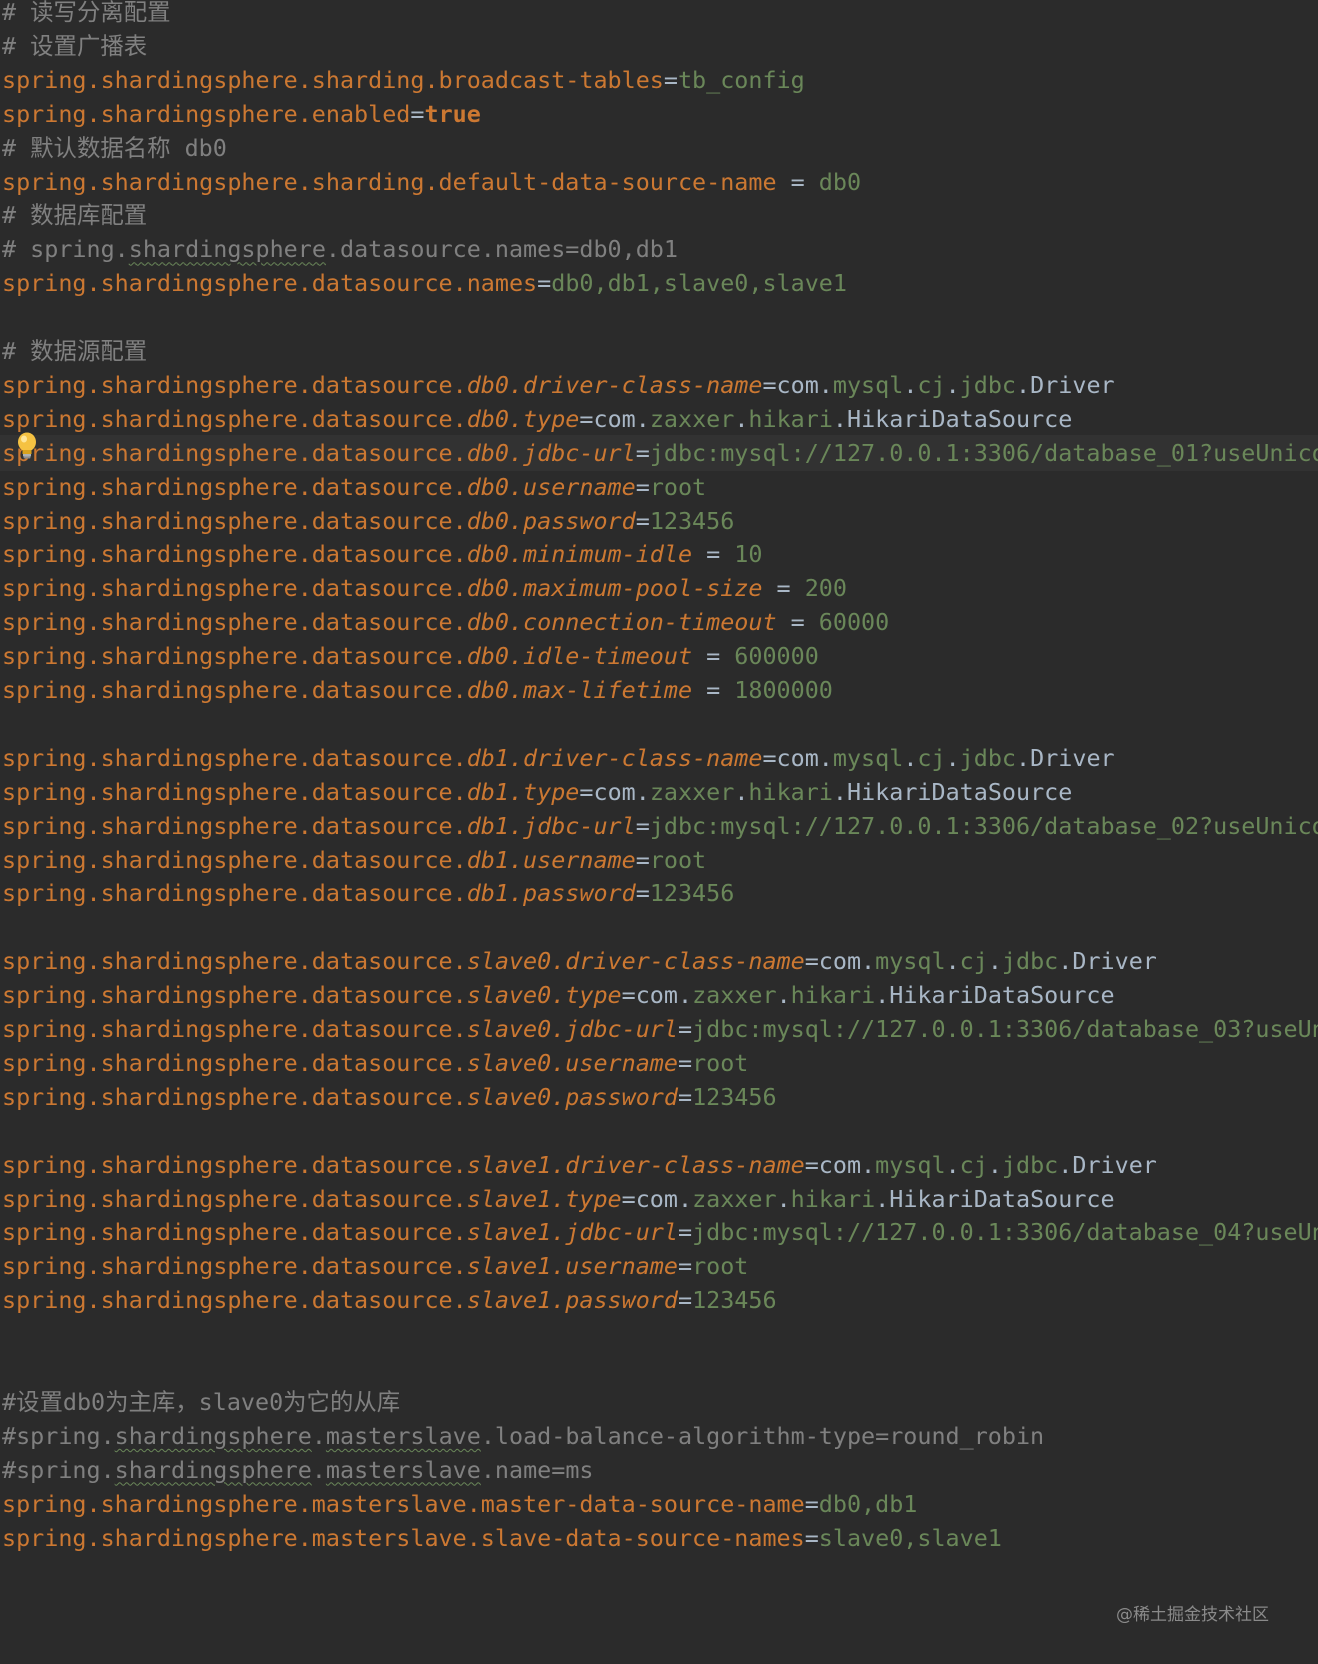 This screenshot has width=1318, height=1664. What do you see at coordinates (206, 113) in the screenshot?
I see `property-key: spring.shardingsphere.enabled` at bounding box center [206, 113].